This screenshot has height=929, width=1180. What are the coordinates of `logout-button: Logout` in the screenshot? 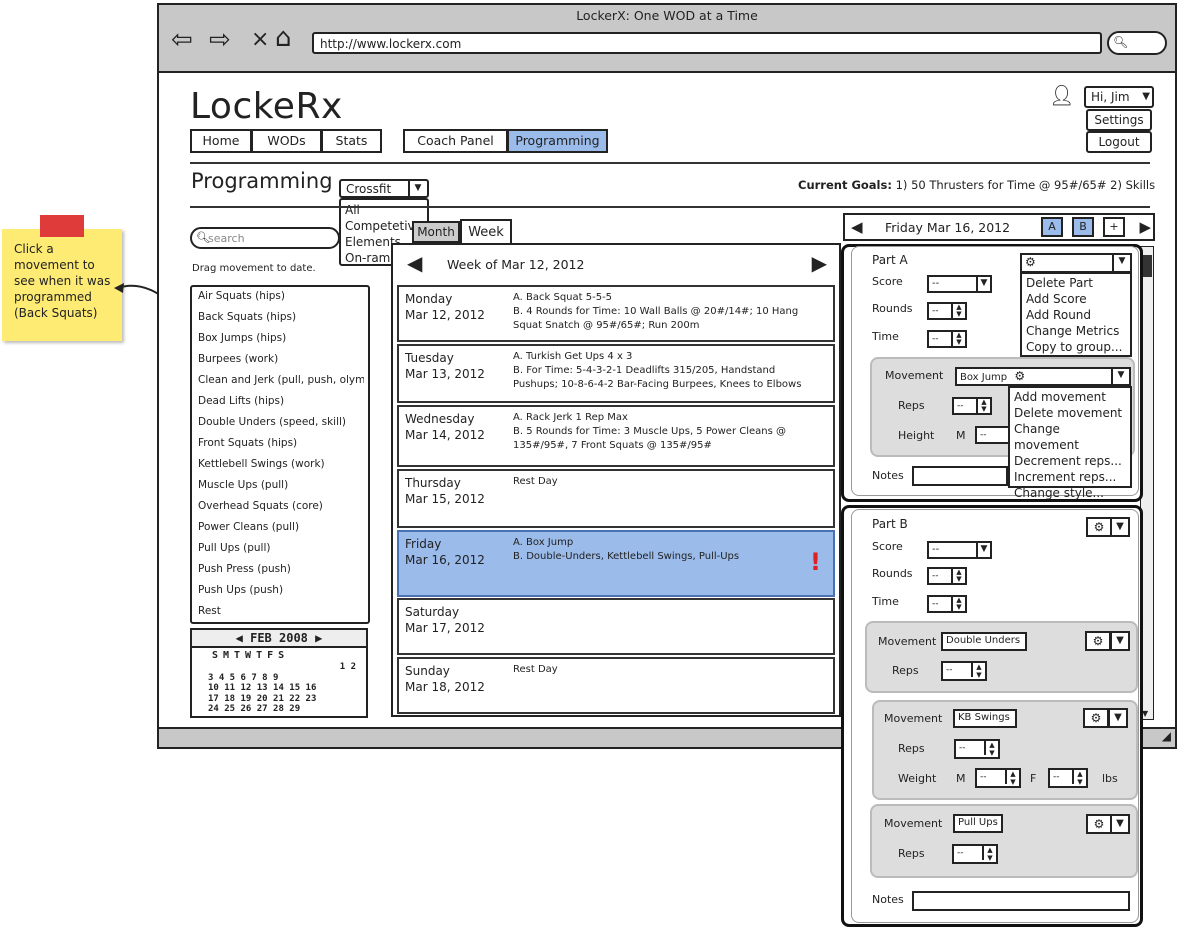 It's located at (1119, 142).